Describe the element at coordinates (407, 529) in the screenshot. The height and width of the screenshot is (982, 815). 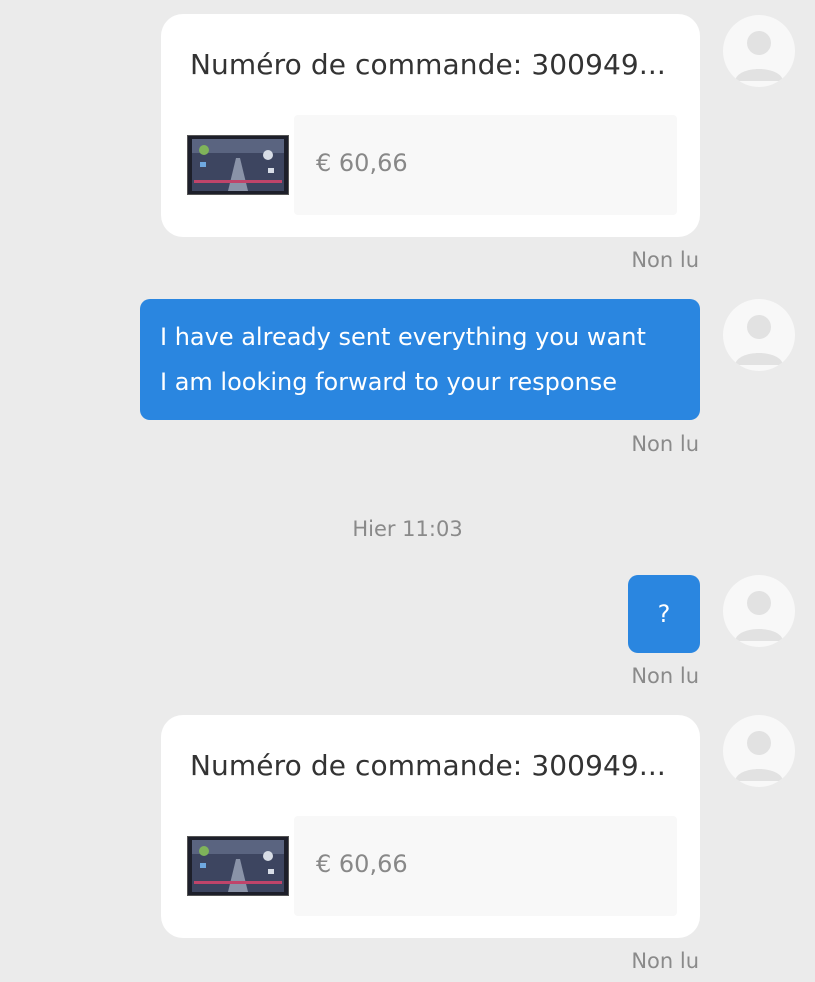
I see `date-separator: Hier 11:03` at that location.